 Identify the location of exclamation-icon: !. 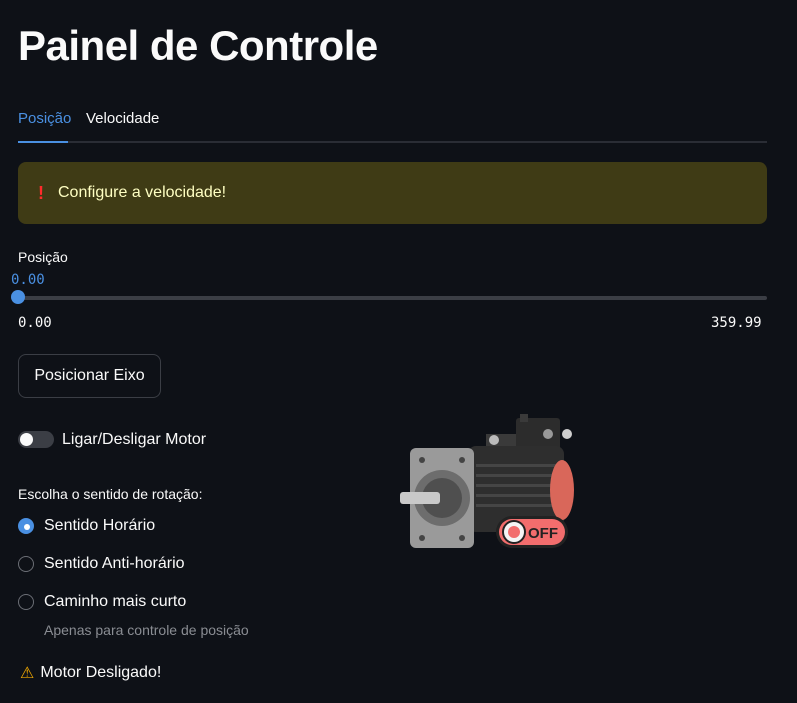
(41, 192).